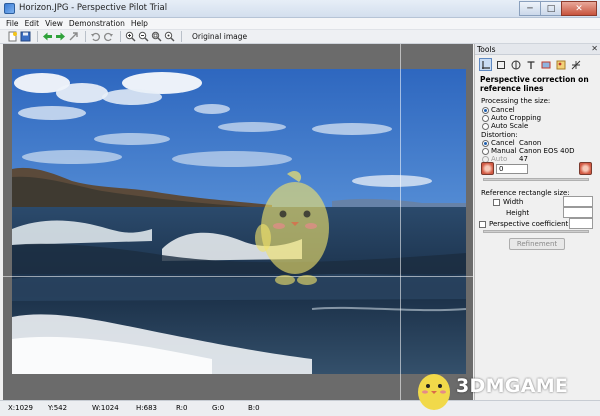  What do you see at coordinates (219, 36) in the screenshot?
I see `original-image-button: Original image` at bounding box center [219, 36].